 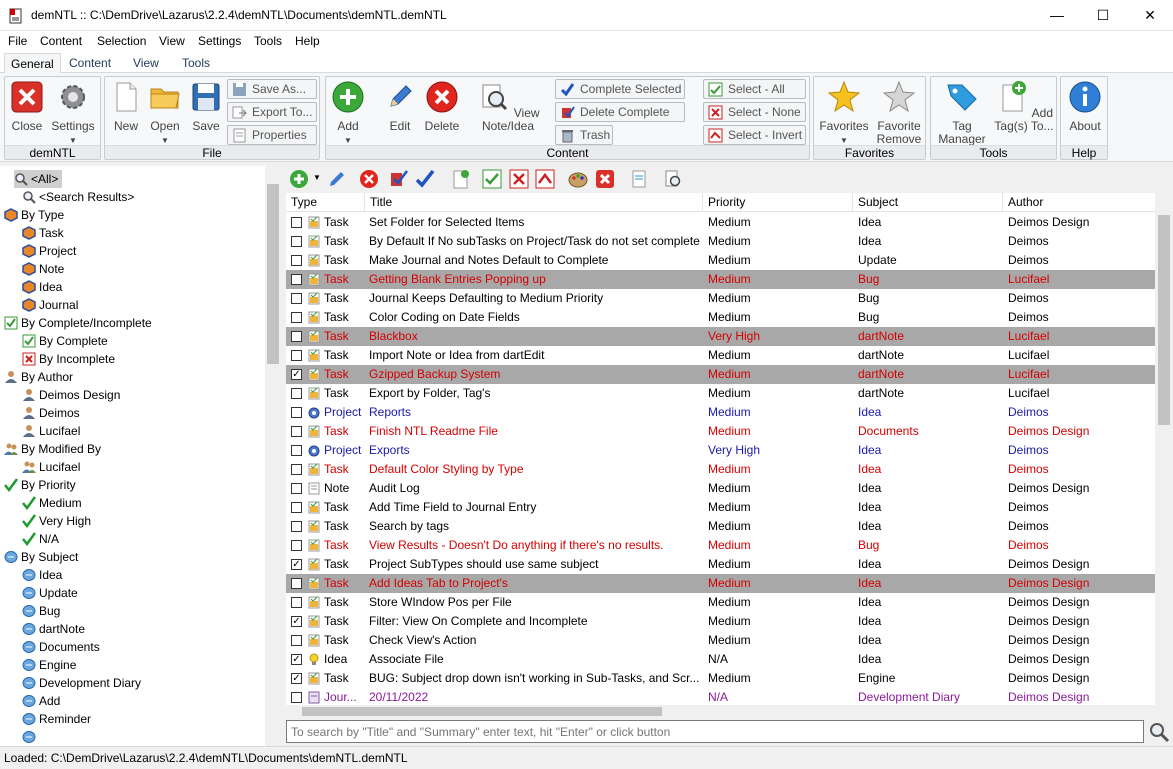 I want to click on complete-selected-tool-icon, so click(x=425, y=179).